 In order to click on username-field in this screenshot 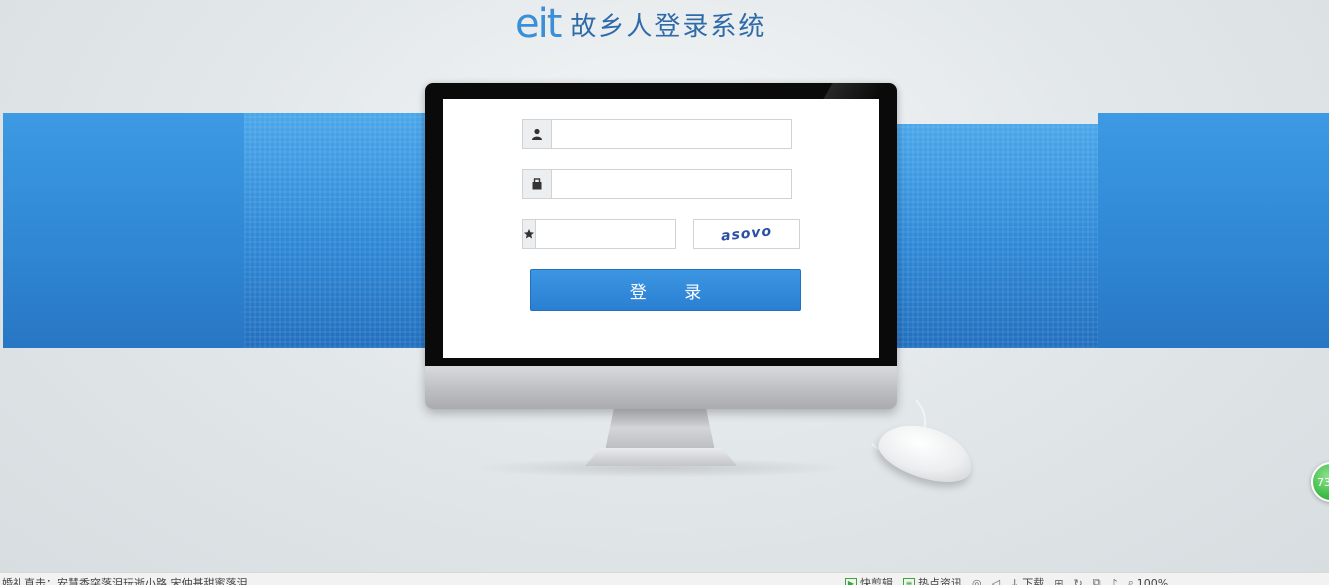, I will do `click(657, 134)`.